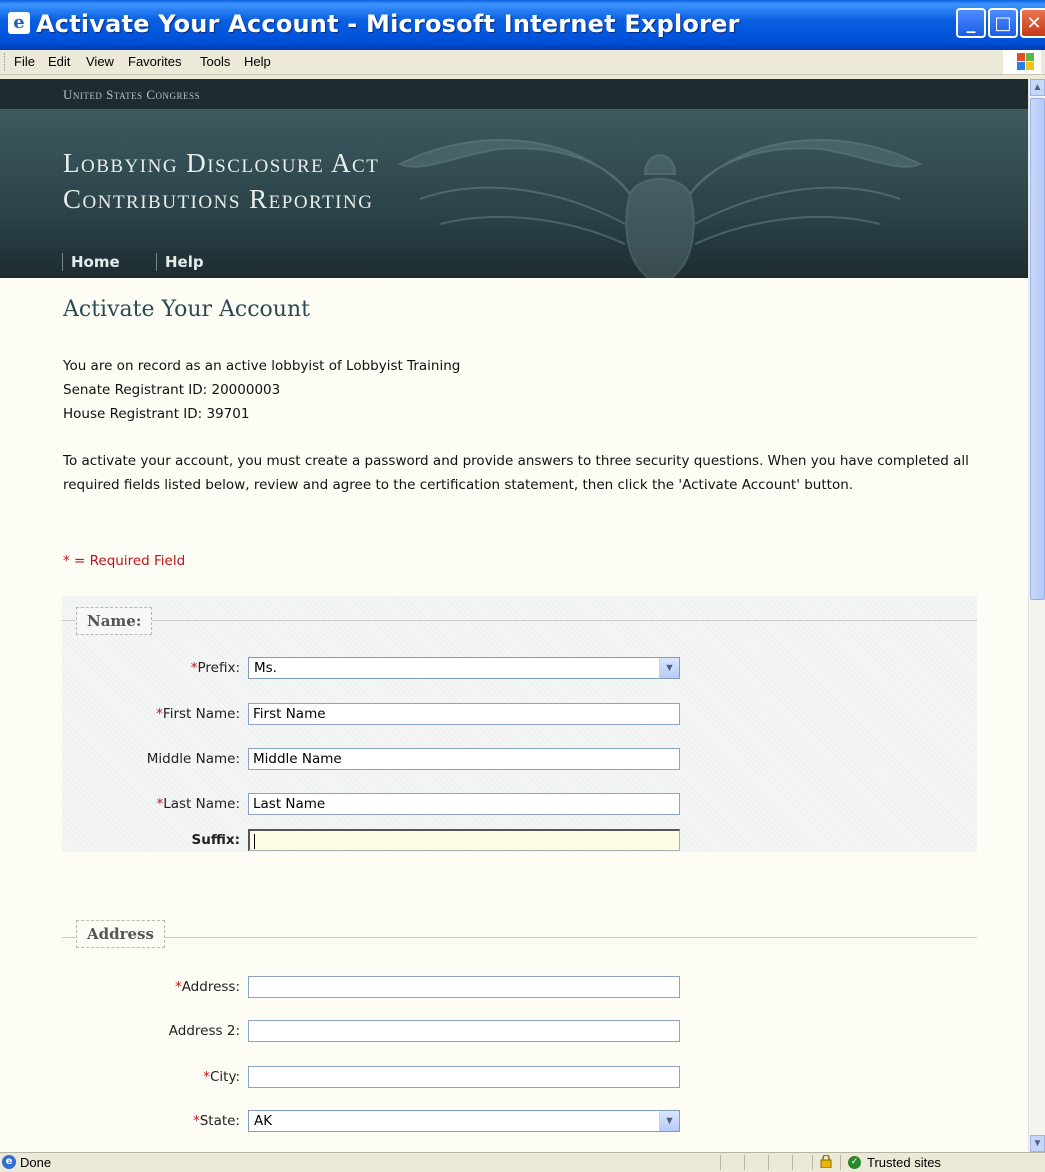 The height and width of the screenshot is (1172, 1045). I want to click on lock-icon, so click(826, 1161).